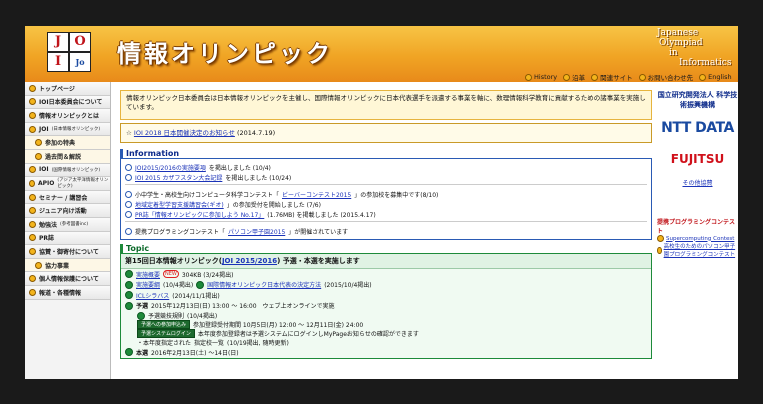 This screenshot has height=404, width=763. I want to click on news-date: (2014.7.19), so click(256, 133).